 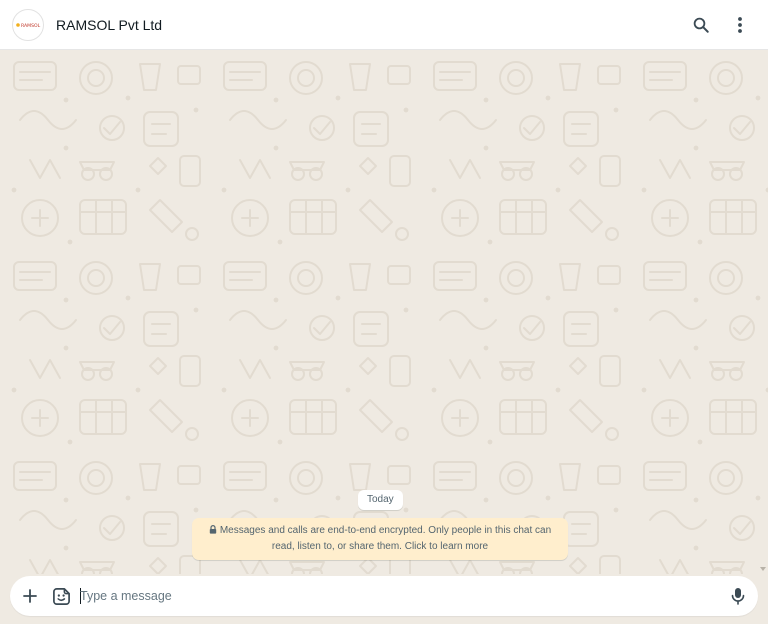 I want to click on message-composer, so click(x=384, y=596).